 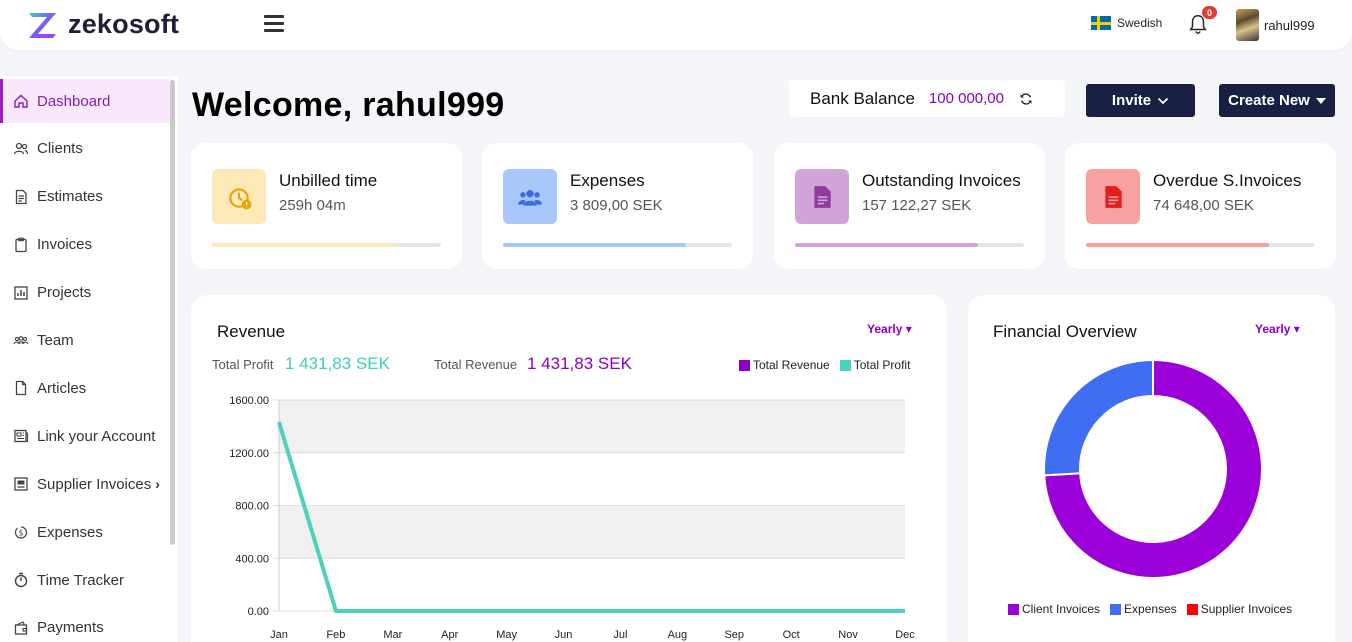 I want to click on money-icon: $, so click(x=21, y=532).